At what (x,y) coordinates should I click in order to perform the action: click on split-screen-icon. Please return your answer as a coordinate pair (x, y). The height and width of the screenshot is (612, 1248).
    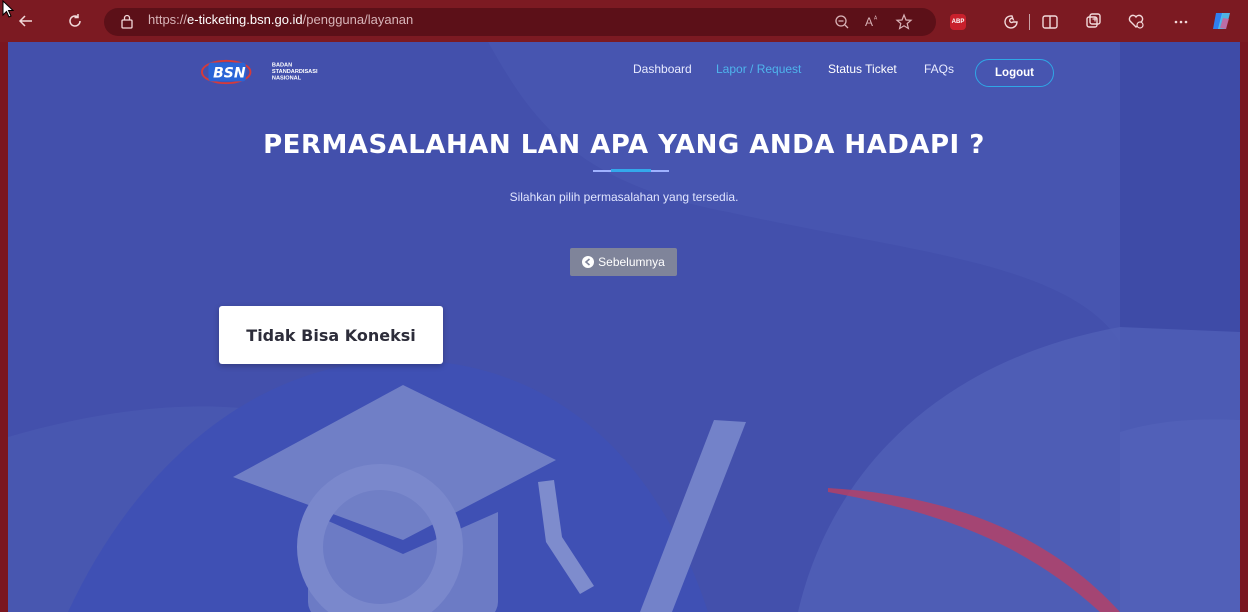
    Looking at the image, I should click on (1050, 22).